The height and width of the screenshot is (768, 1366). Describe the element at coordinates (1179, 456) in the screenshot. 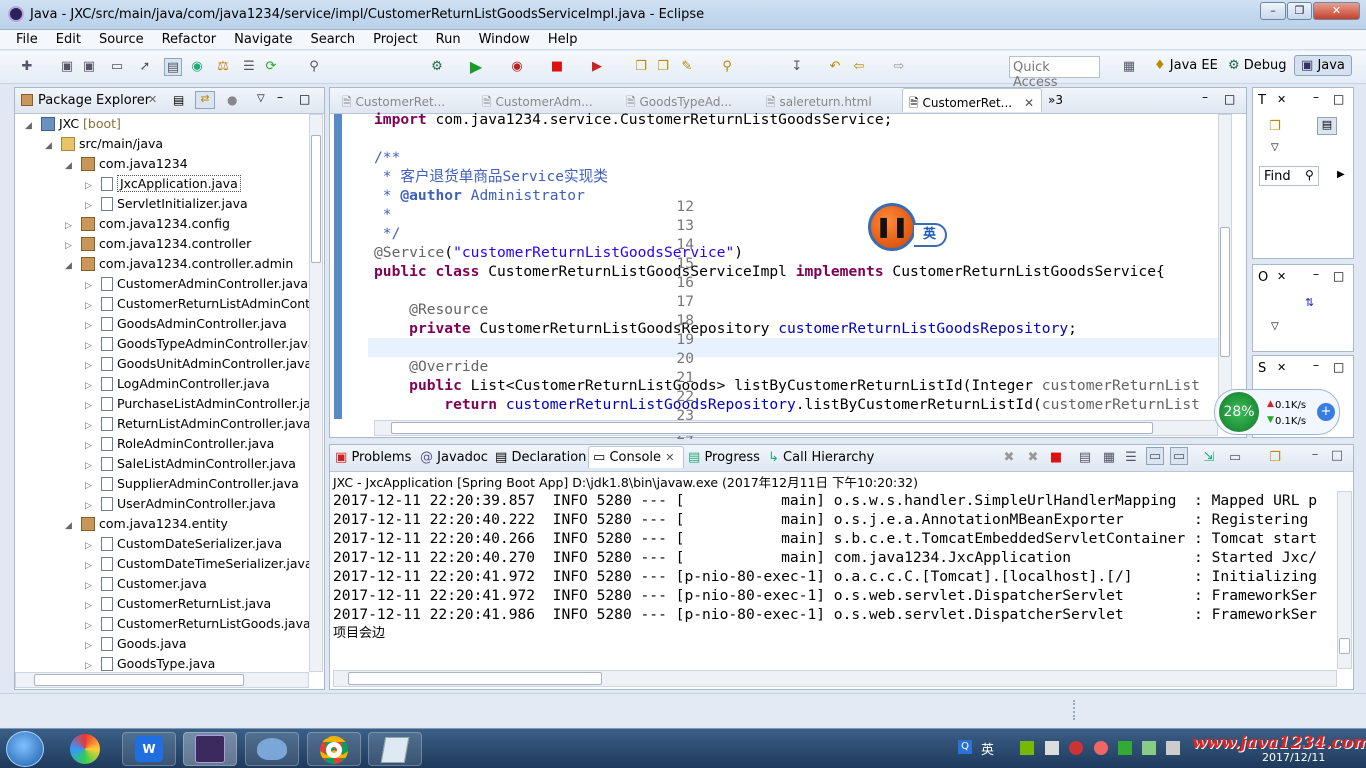

I see `show-stderr-icon: ▭` at that location.